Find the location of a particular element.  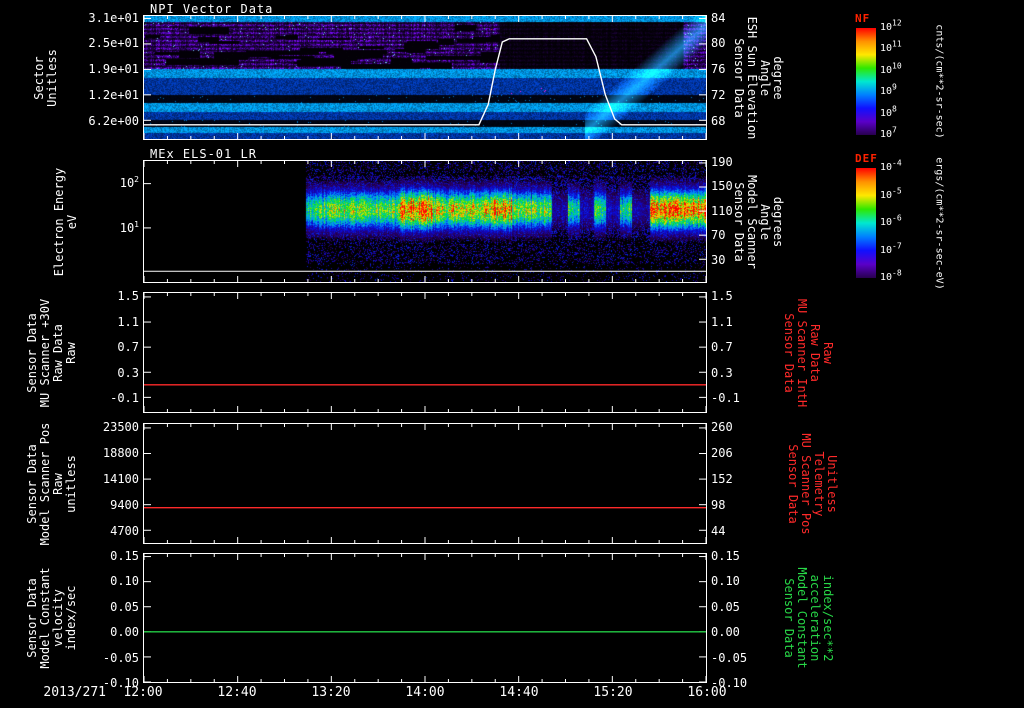

y-tick-label-left: 102 is located at coordinates (129, 183).